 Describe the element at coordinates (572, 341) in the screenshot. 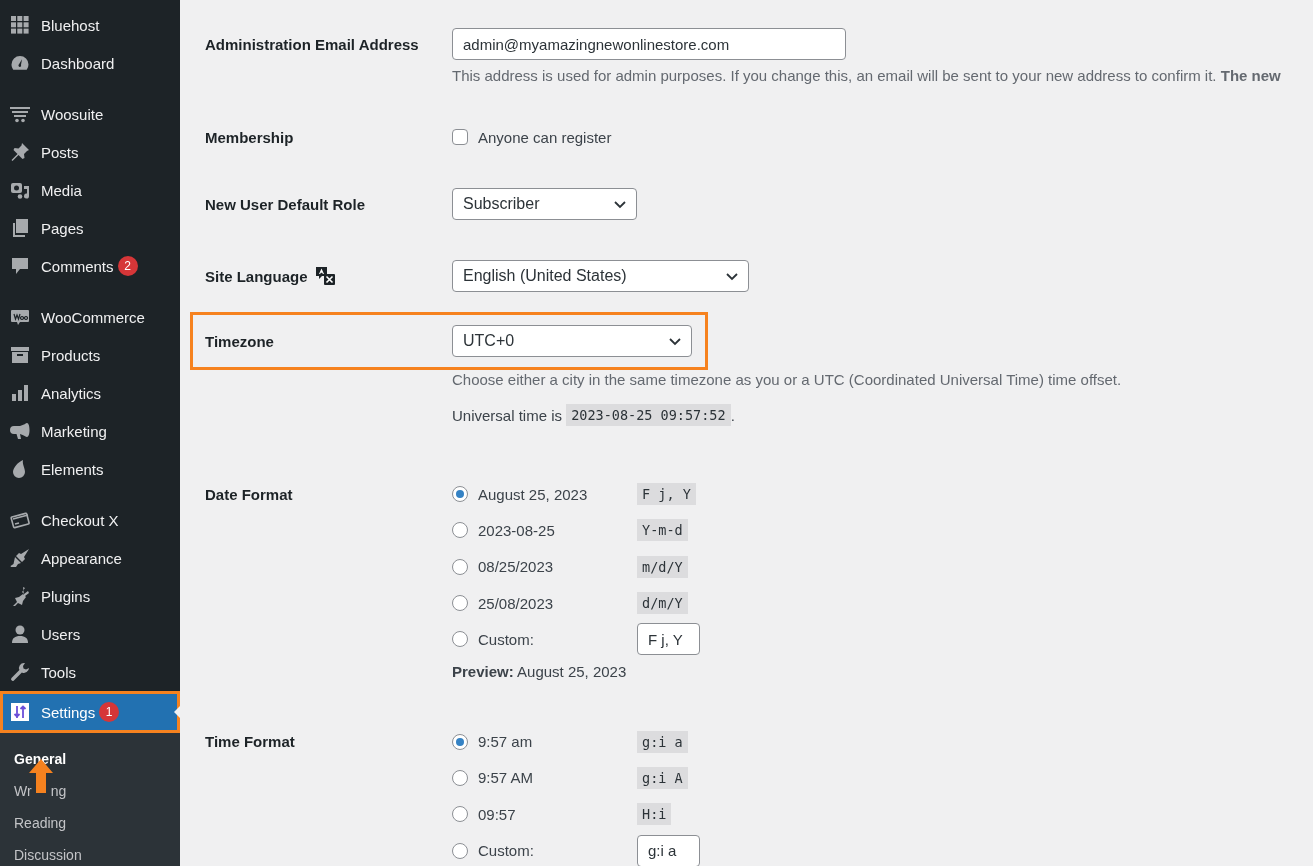

I see `dropdown: UTC+0` at that location.